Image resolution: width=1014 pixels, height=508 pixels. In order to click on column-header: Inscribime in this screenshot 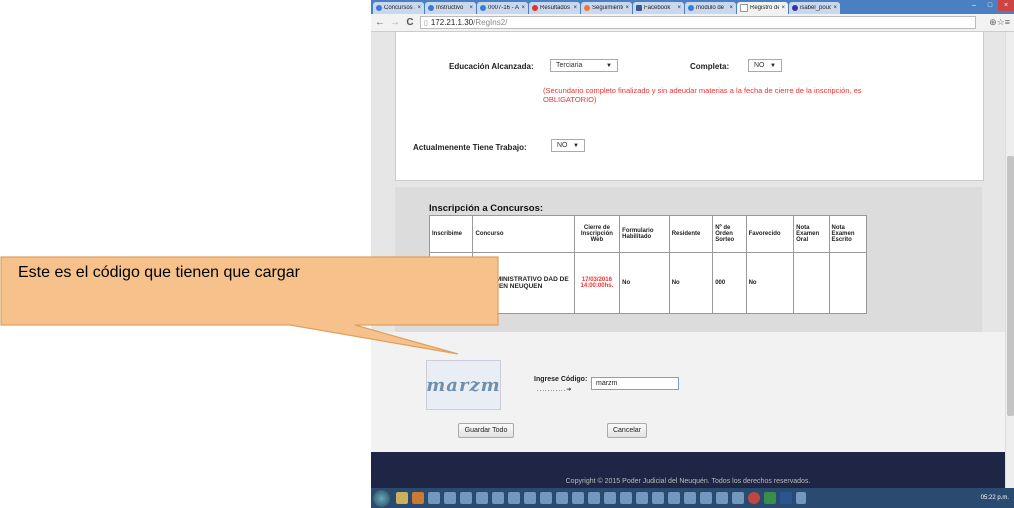, I will do `click(451, 234)`.